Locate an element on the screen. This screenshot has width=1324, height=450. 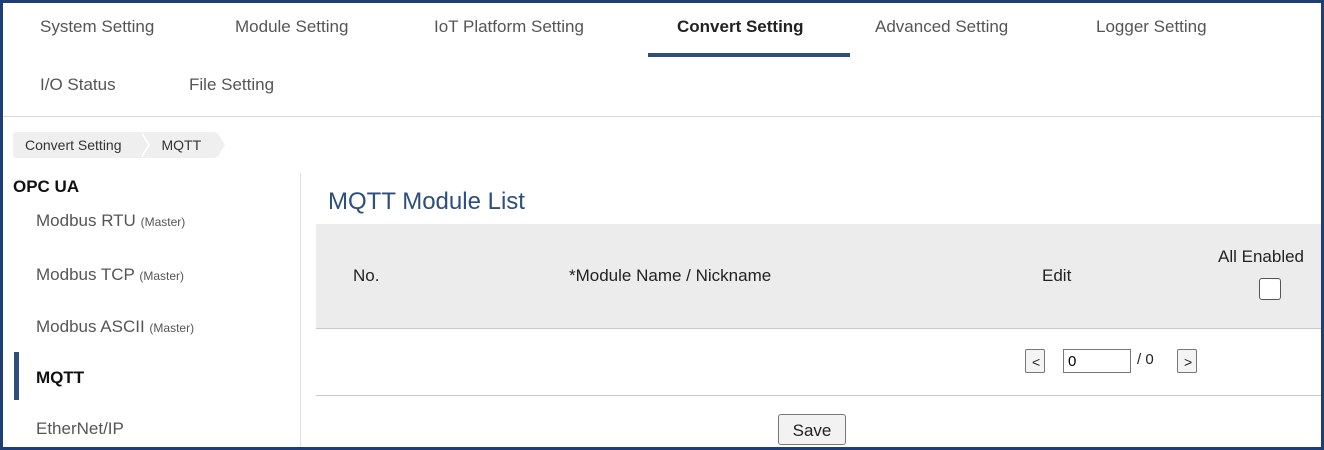
sidebar-item-ethernet-ip: EtherNet/IP is located at coordinates (80, 429).